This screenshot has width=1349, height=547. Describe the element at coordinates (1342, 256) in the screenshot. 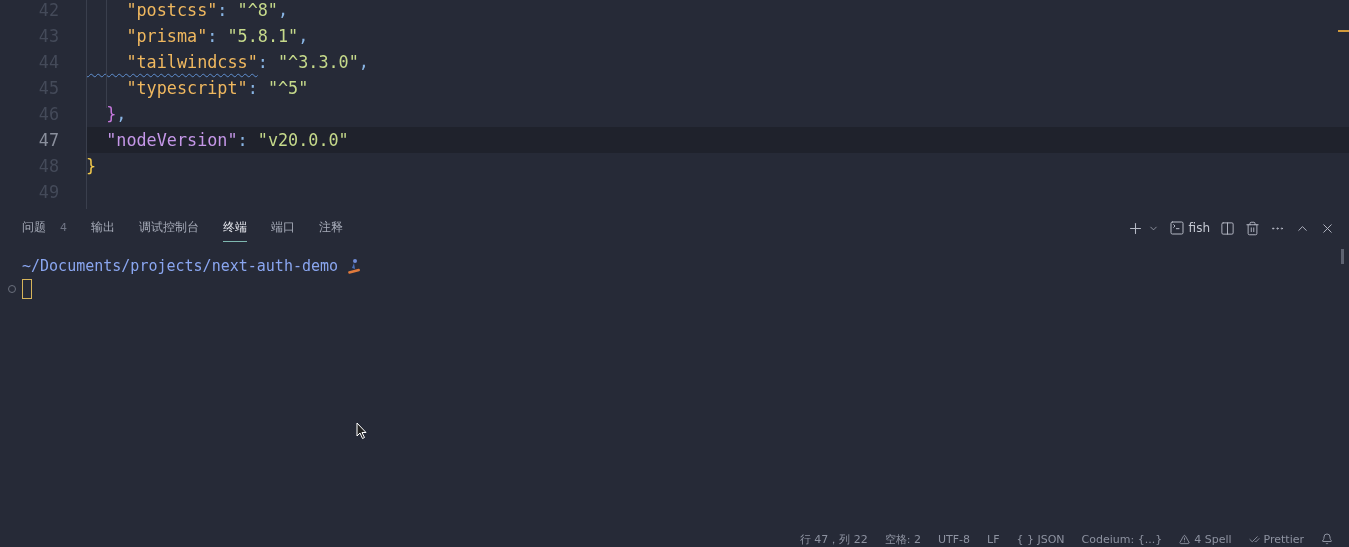

I see `scrollbar-thumb` at that location.